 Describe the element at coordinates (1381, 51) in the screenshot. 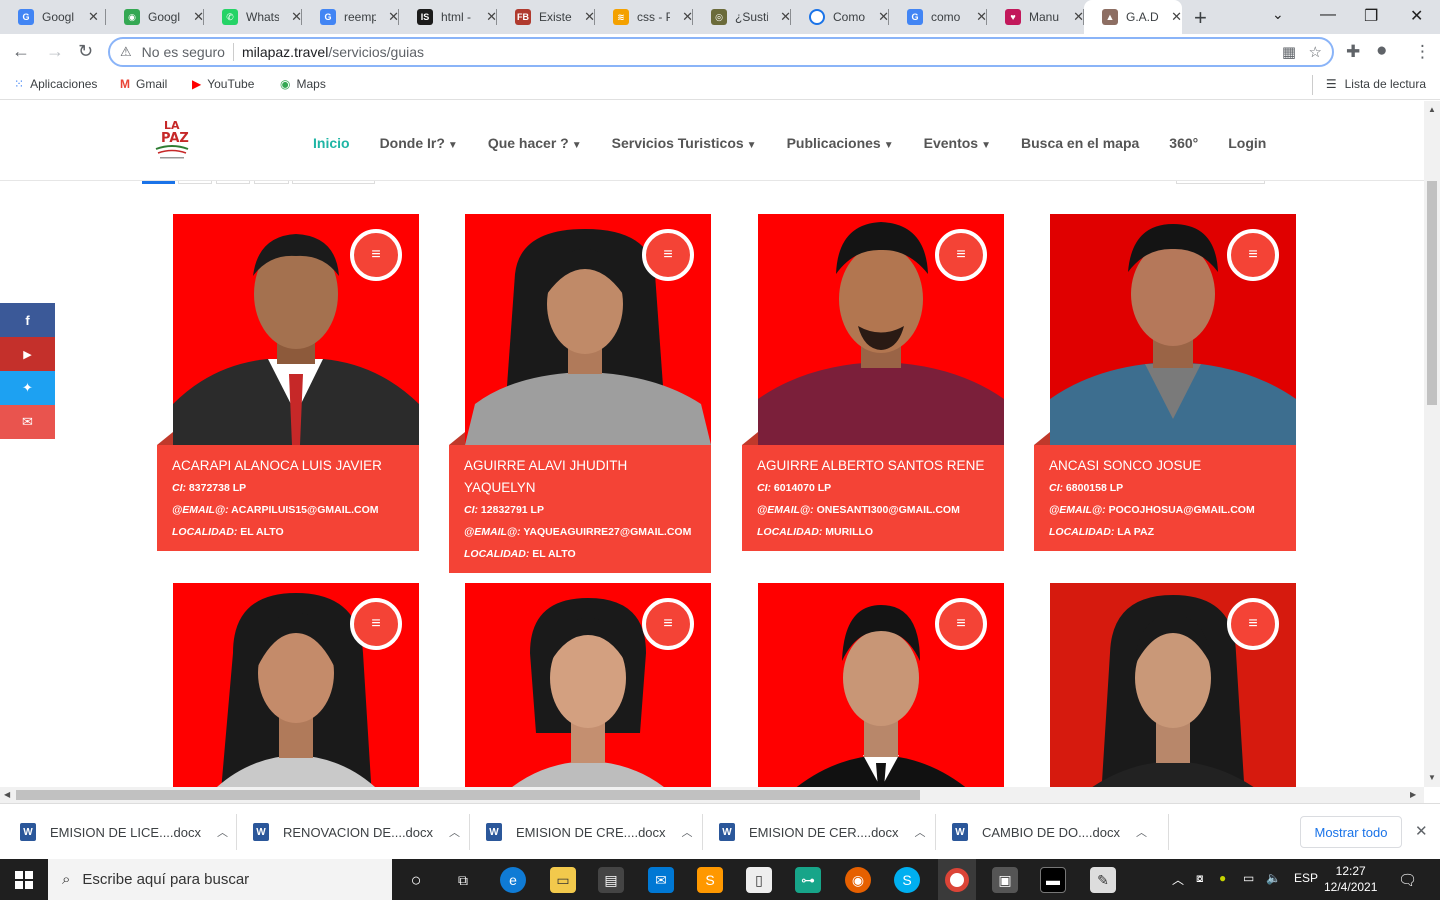

I see `profile-icon: ●` at that location.